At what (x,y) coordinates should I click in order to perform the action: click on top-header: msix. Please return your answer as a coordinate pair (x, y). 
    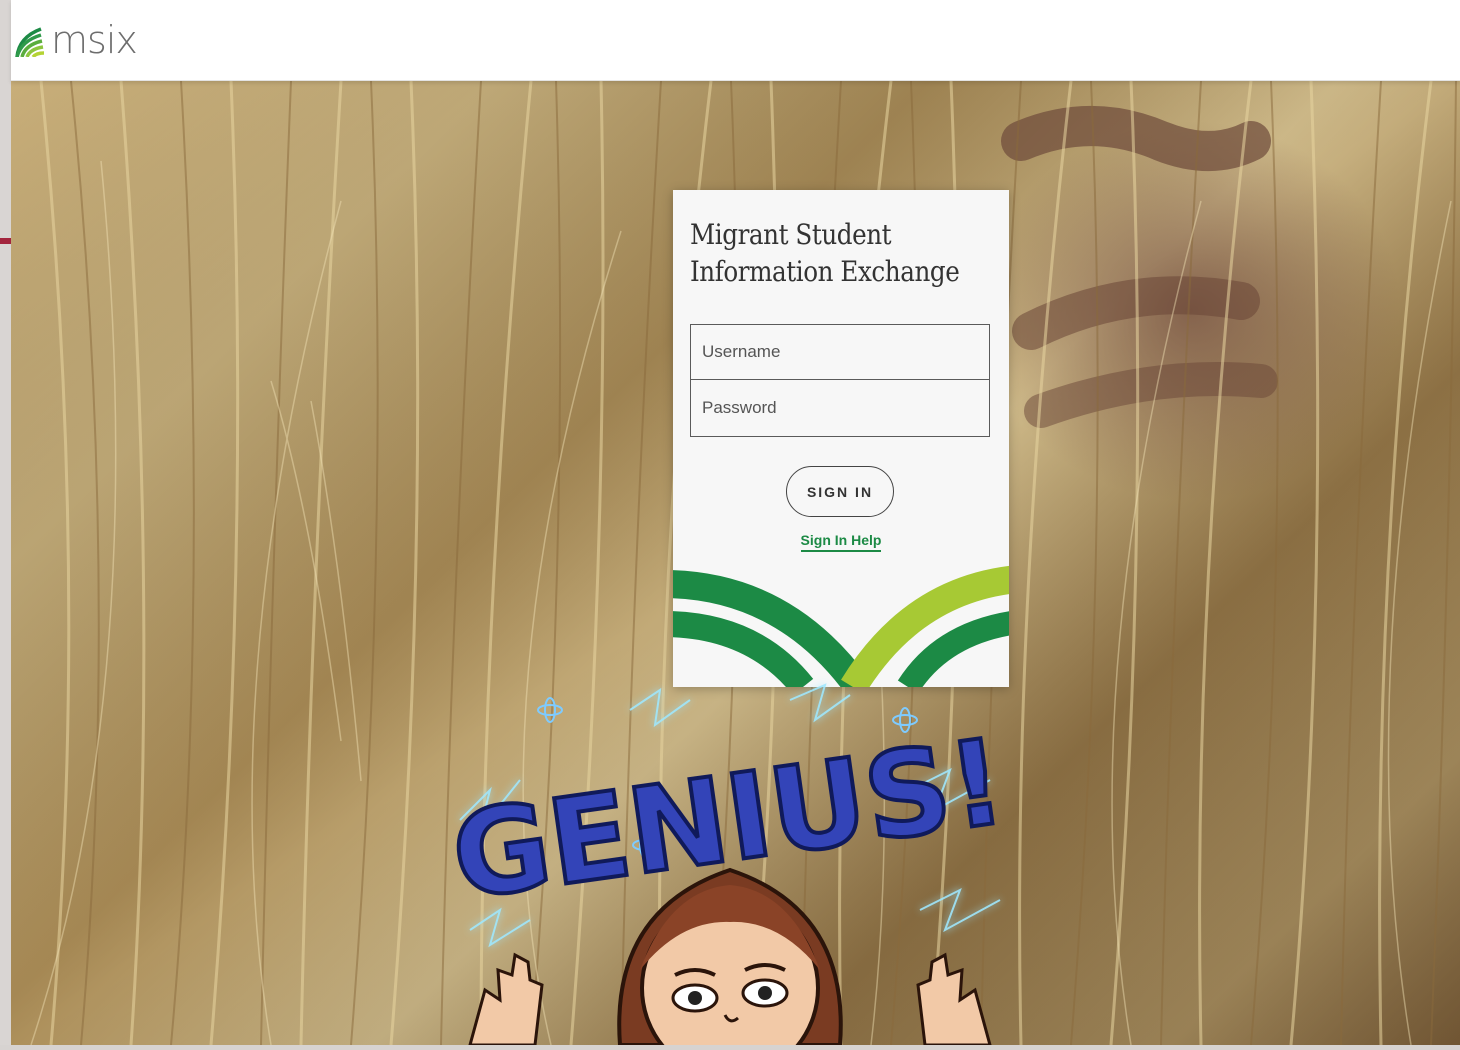
    Looking at the image, I should click on (735, 40).